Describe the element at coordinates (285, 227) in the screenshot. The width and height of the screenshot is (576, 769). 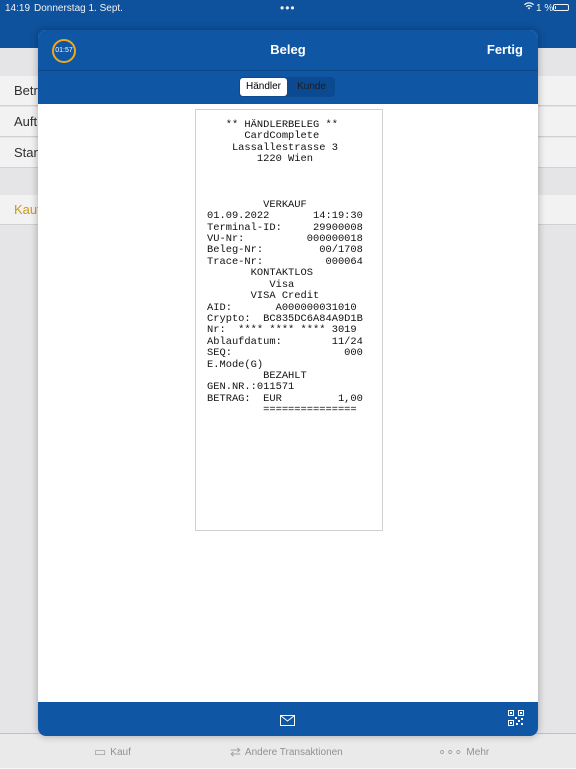
I see `receipt-line: Terminal-ID: 29900008` at that location.